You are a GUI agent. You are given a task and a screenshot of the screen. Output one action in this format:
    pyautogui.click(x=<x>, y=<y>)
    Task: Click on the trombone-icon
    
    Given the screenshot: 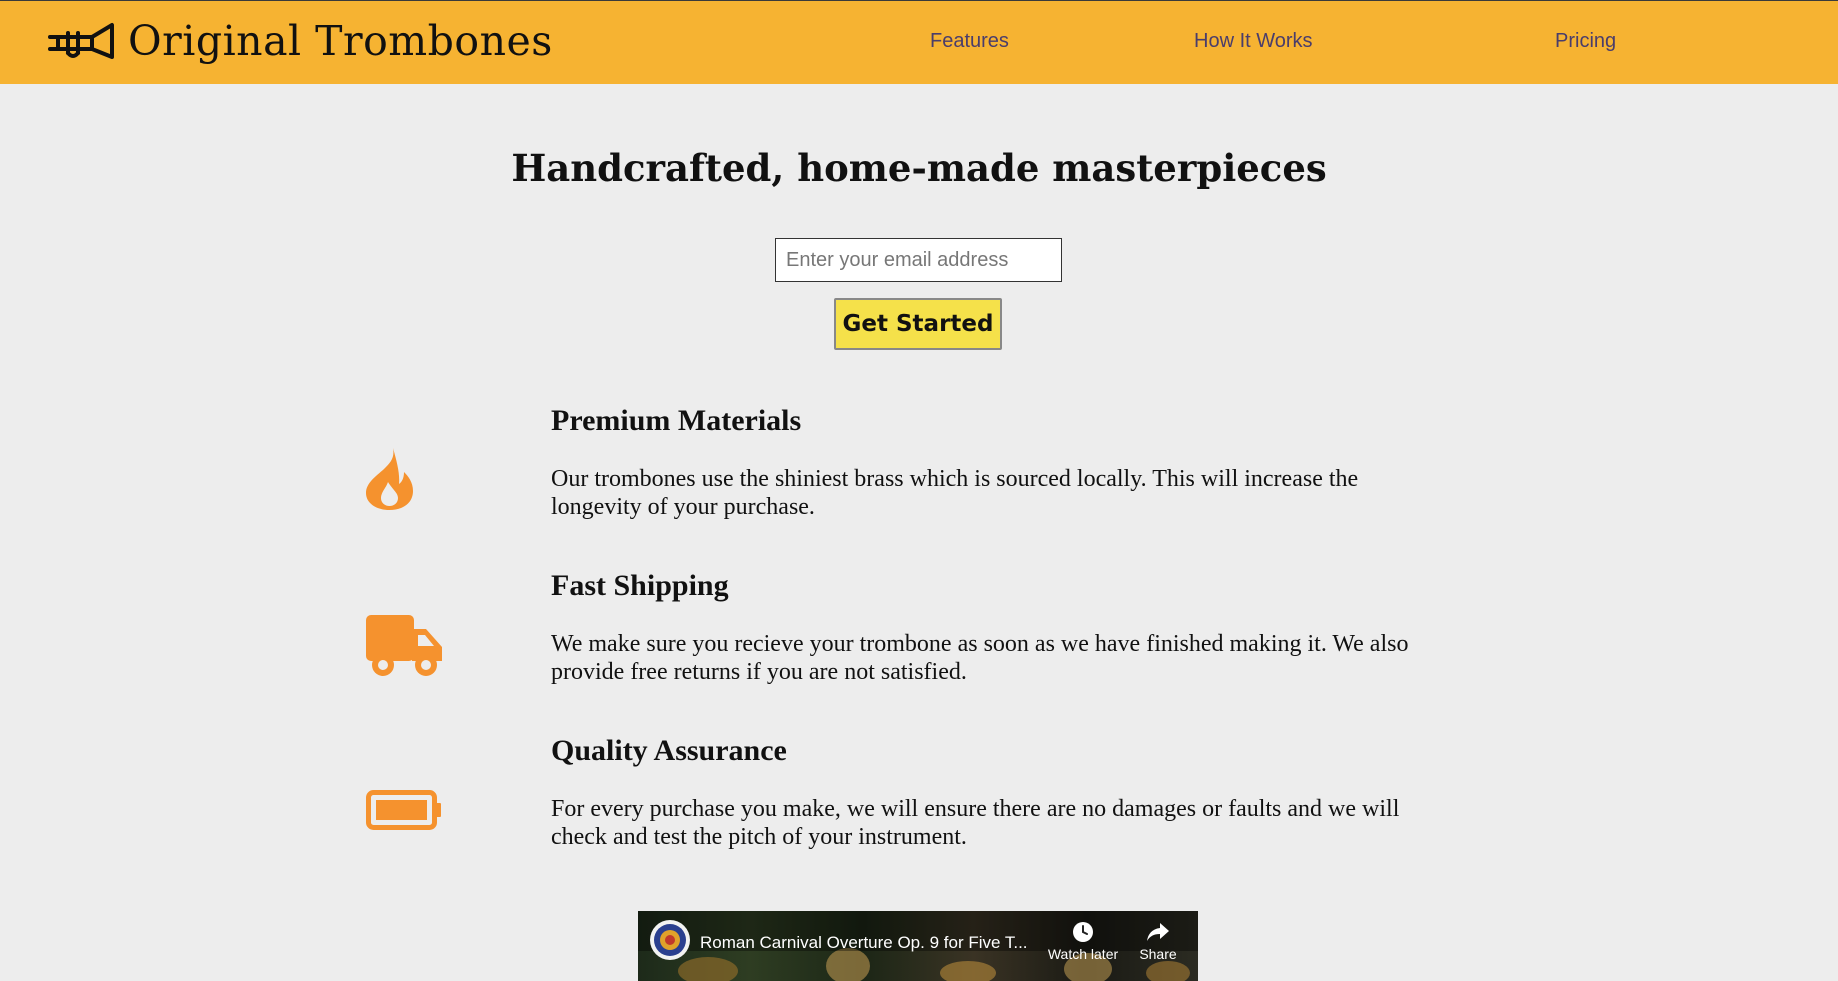 What is the action you would take?
    pyautogui.click(x=81, y=41)
    